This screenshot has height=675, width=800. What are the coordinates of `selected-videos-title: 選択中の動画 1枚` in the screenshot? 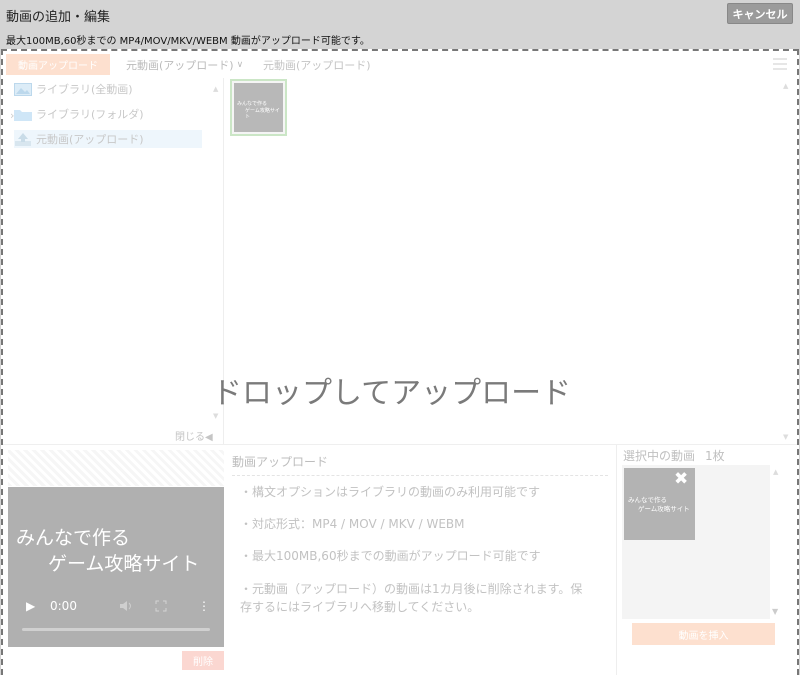 It's located at (674, 455).